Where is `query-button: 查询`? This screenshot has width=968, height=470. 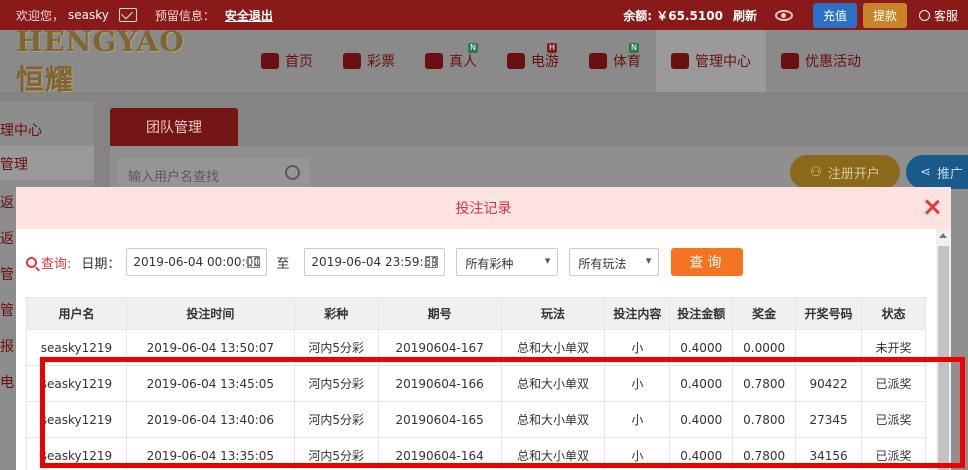 query-button: 查询 is located at coordinates (707, 262).